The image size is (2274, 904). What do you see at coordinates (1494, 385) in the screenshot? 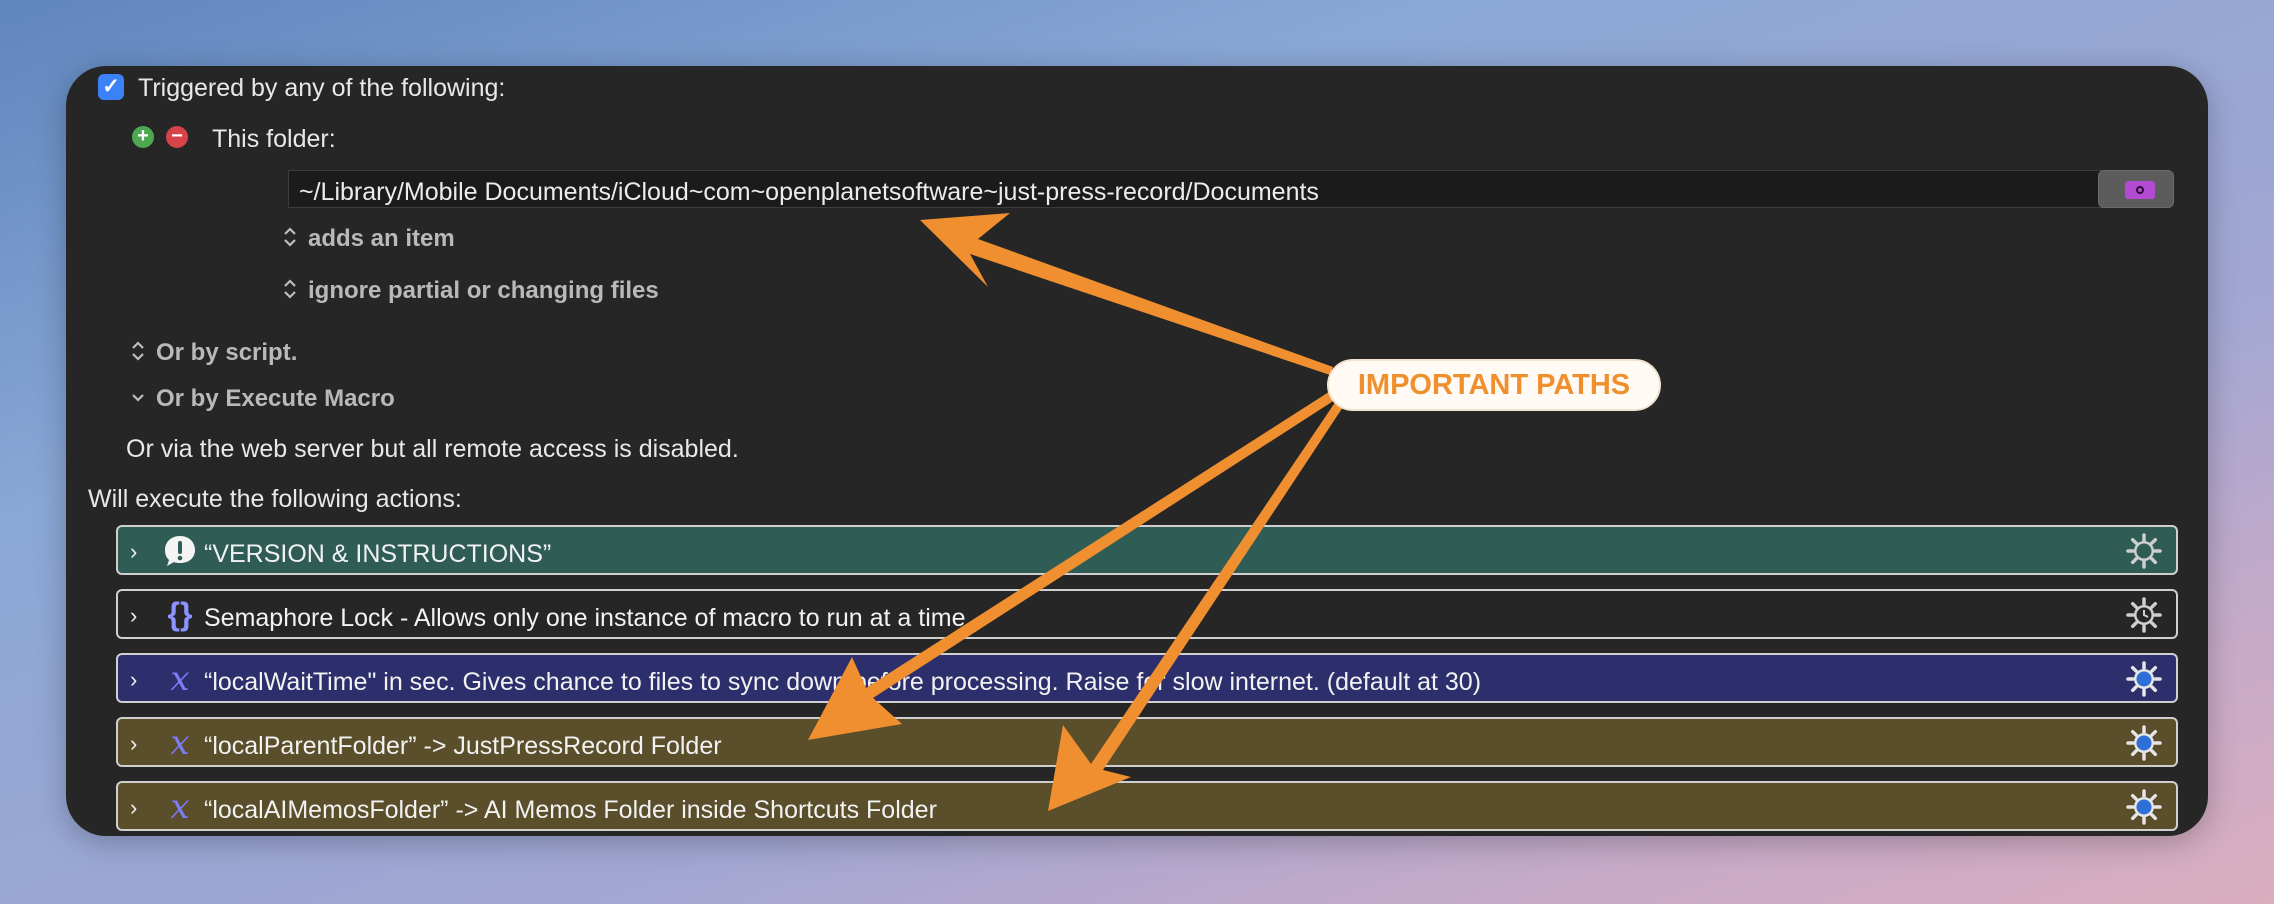
I see `important-paths-callout: IMPORTANT PATHS` at bounding box center [1494, 385].